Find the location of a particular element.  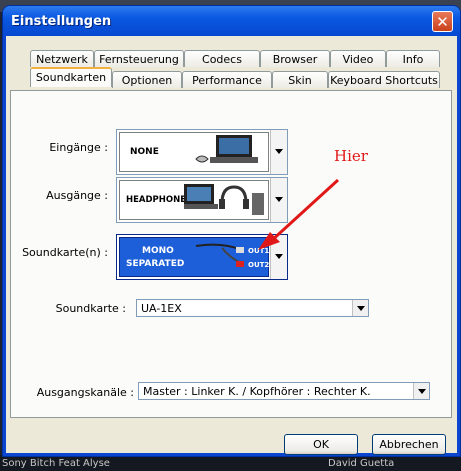

ausgaenge-image: HEADPHONES is located at coordinates (194, 200).